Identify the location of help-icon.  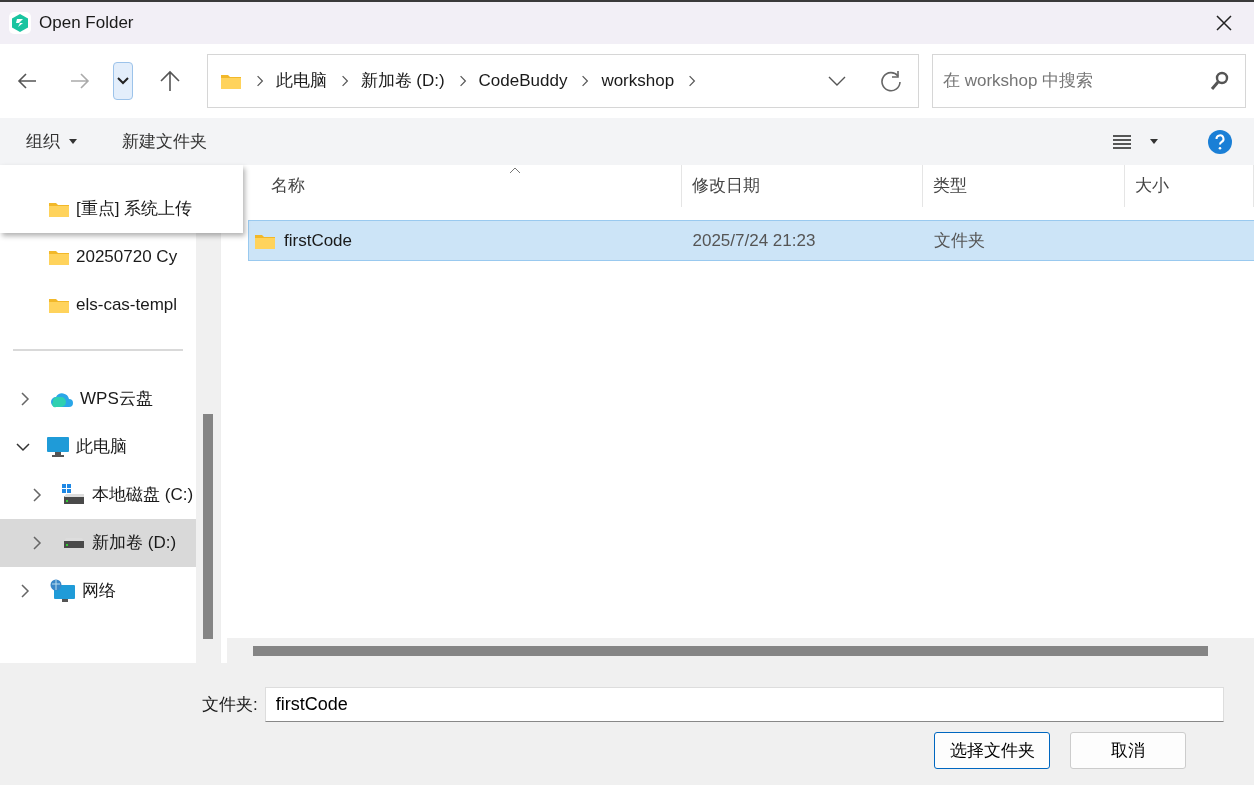
(1220, 141).